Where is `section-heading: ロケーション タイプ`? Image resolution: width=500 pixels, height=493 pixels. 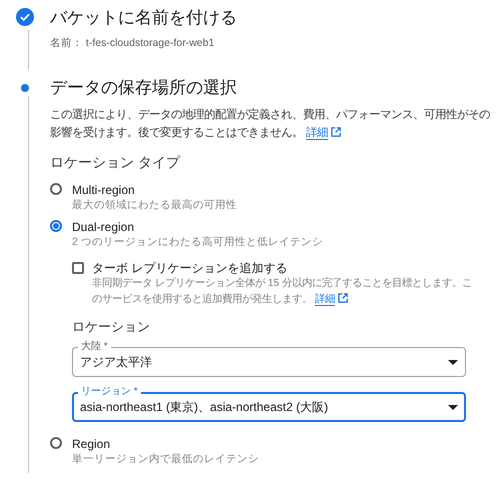
section-heading: ロケーション タイプ is located at coordinates (116, 163).